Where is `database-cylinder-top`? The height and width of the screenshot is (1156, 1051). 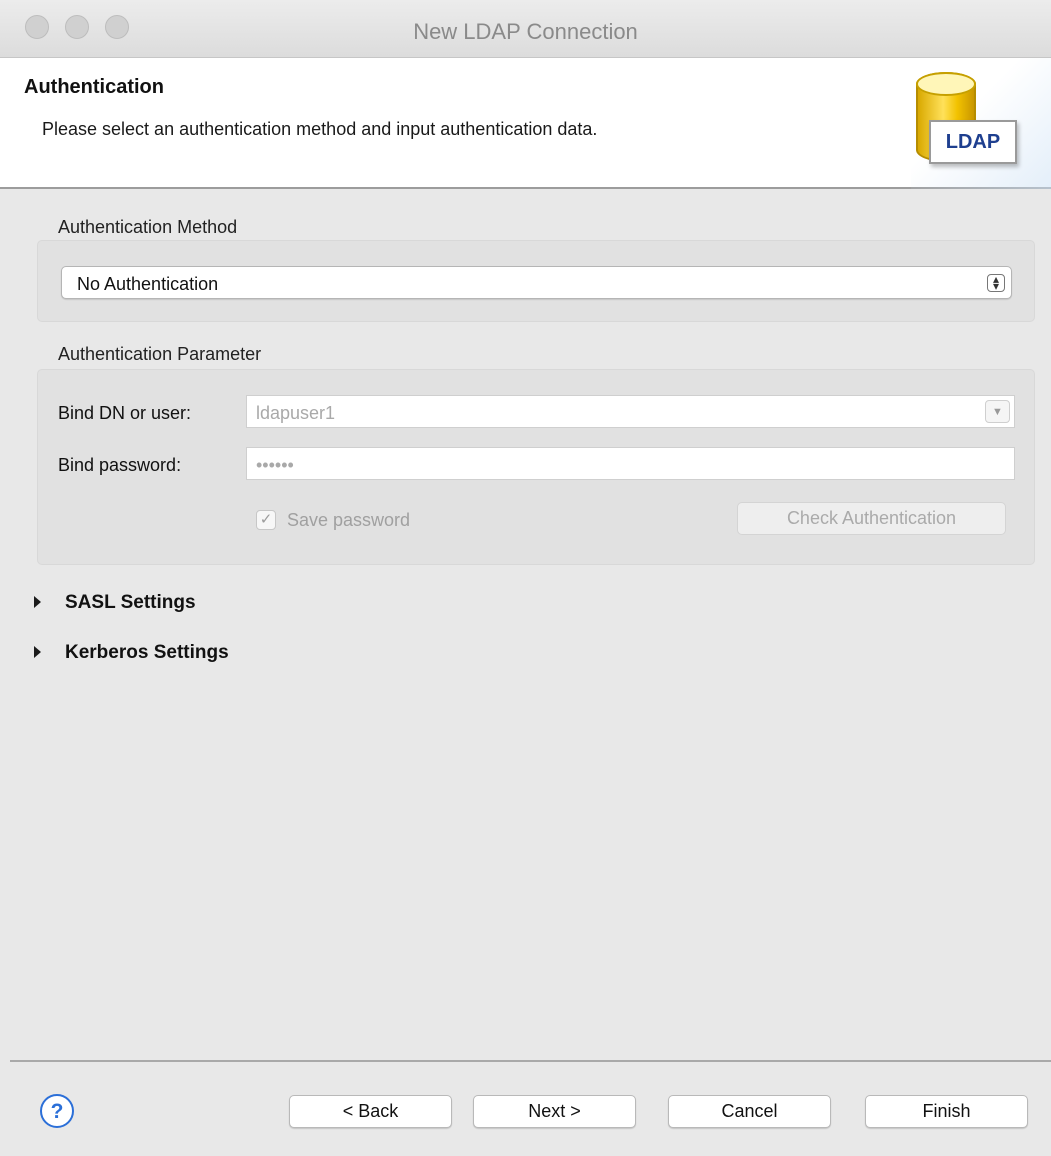 database-cylinder-top is located at coordinates (946, 84).